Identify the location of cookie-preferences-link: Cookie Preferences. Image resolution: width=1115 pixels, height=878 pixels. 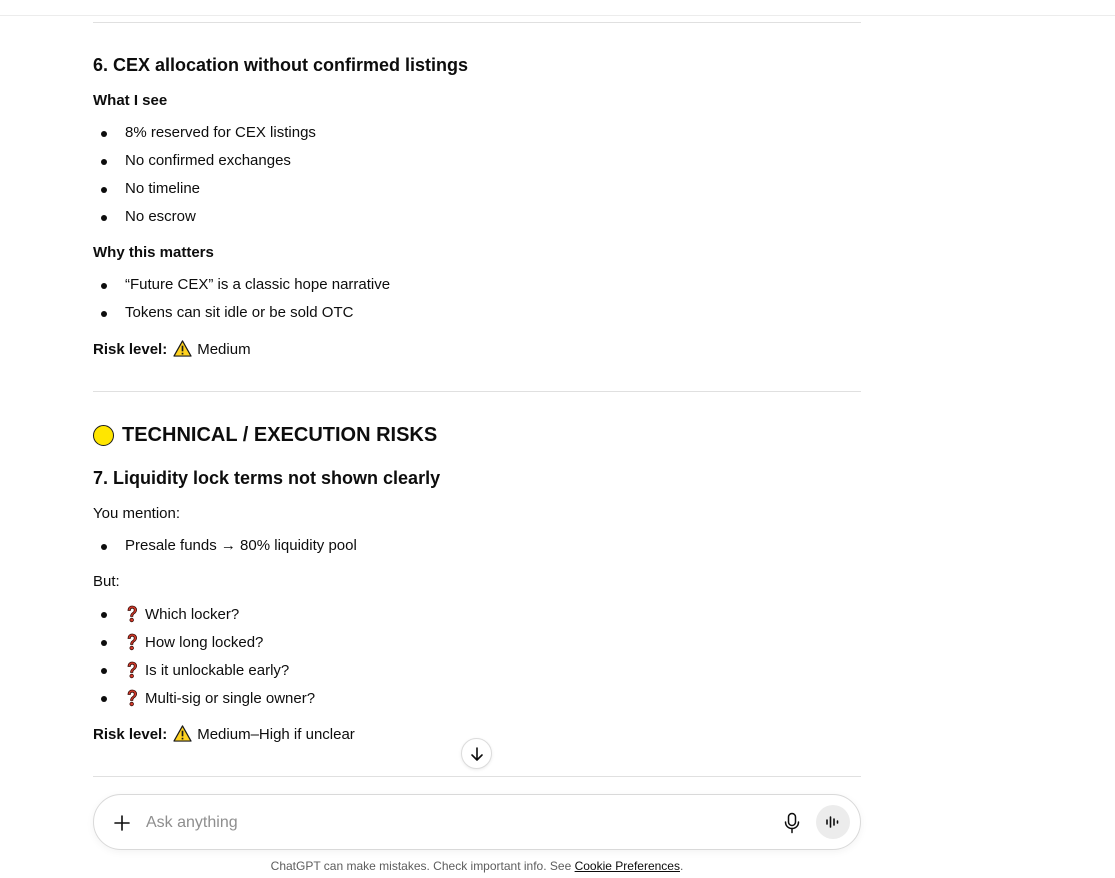
(627, 866).